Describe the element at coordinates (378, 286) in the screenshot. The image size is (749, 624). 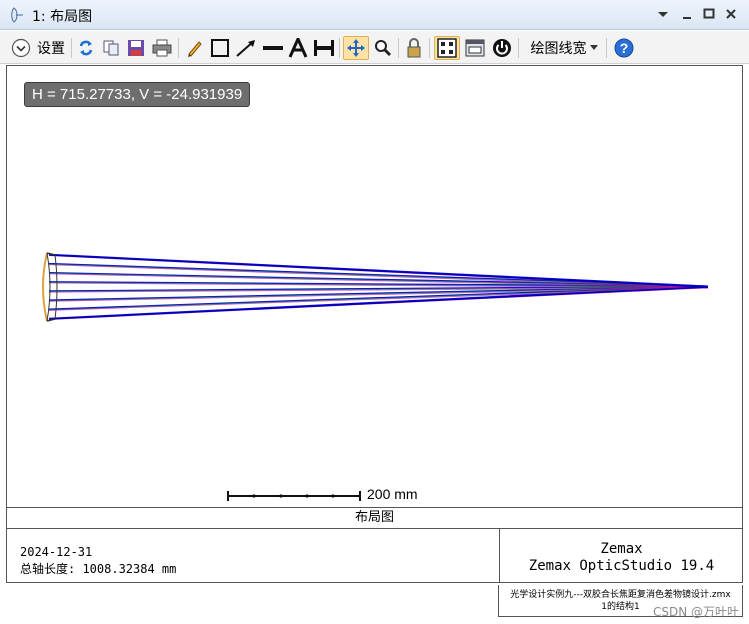
I see `ray-fan` at that location.